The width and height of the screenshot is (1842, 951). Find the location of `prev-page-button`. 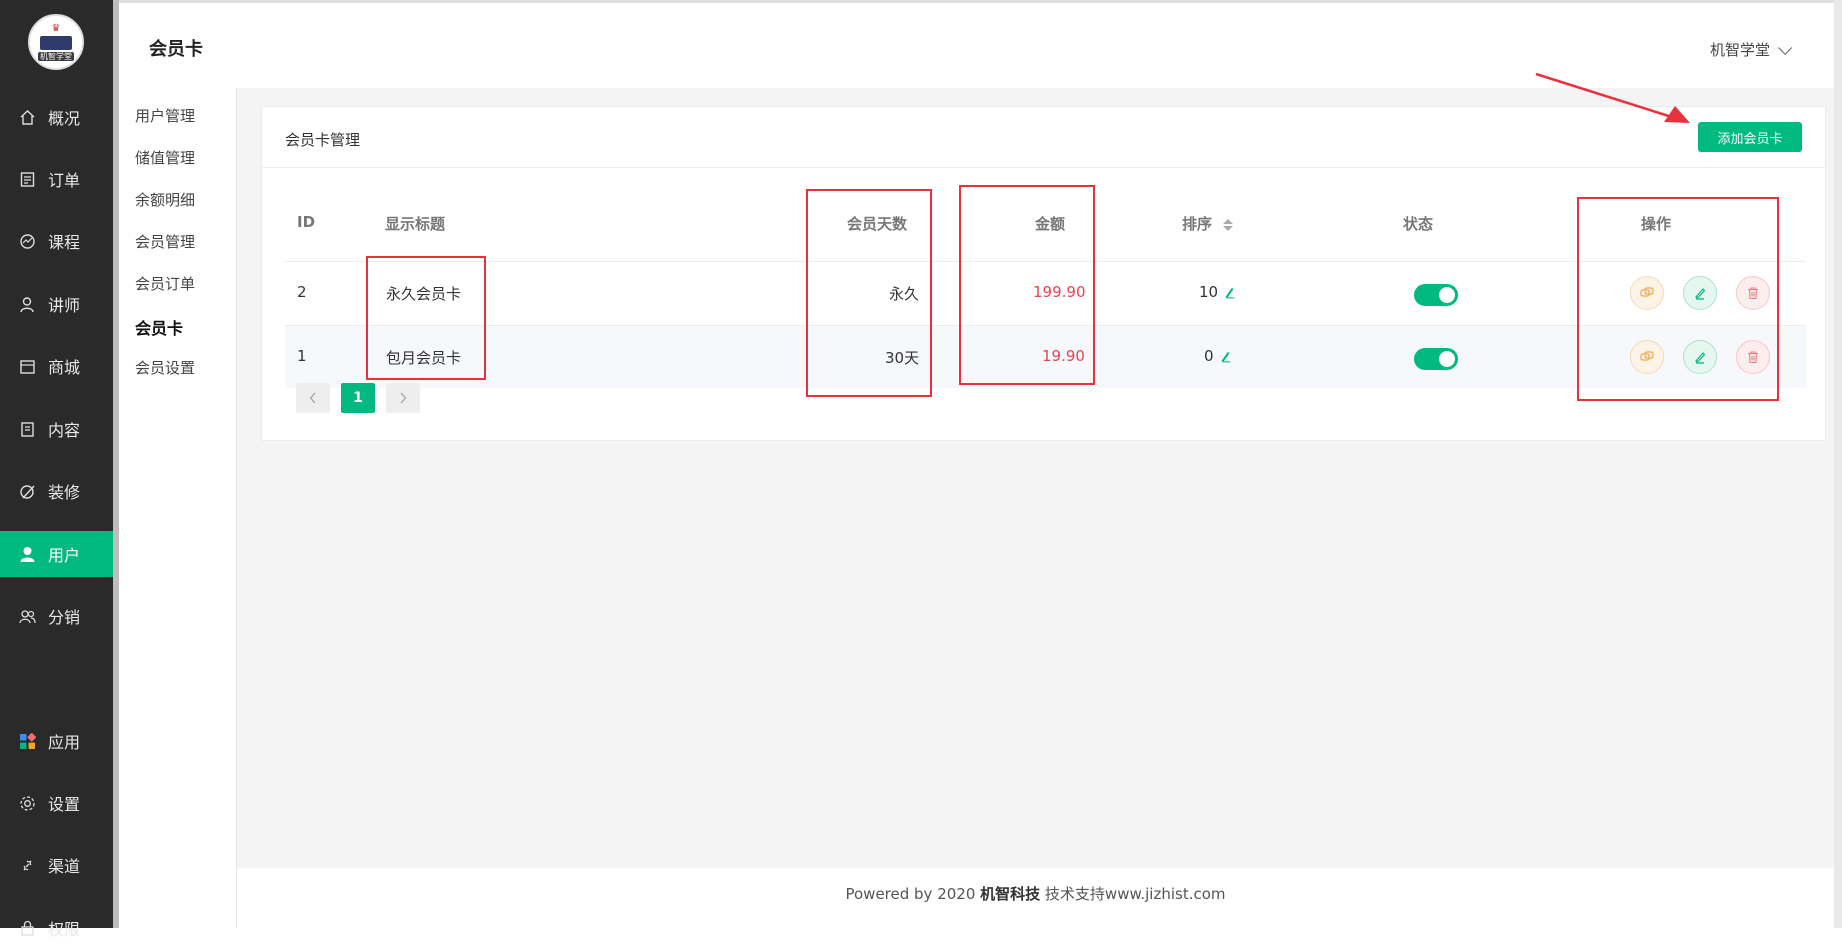

prev-page-button is located at coordinates (313, 398).